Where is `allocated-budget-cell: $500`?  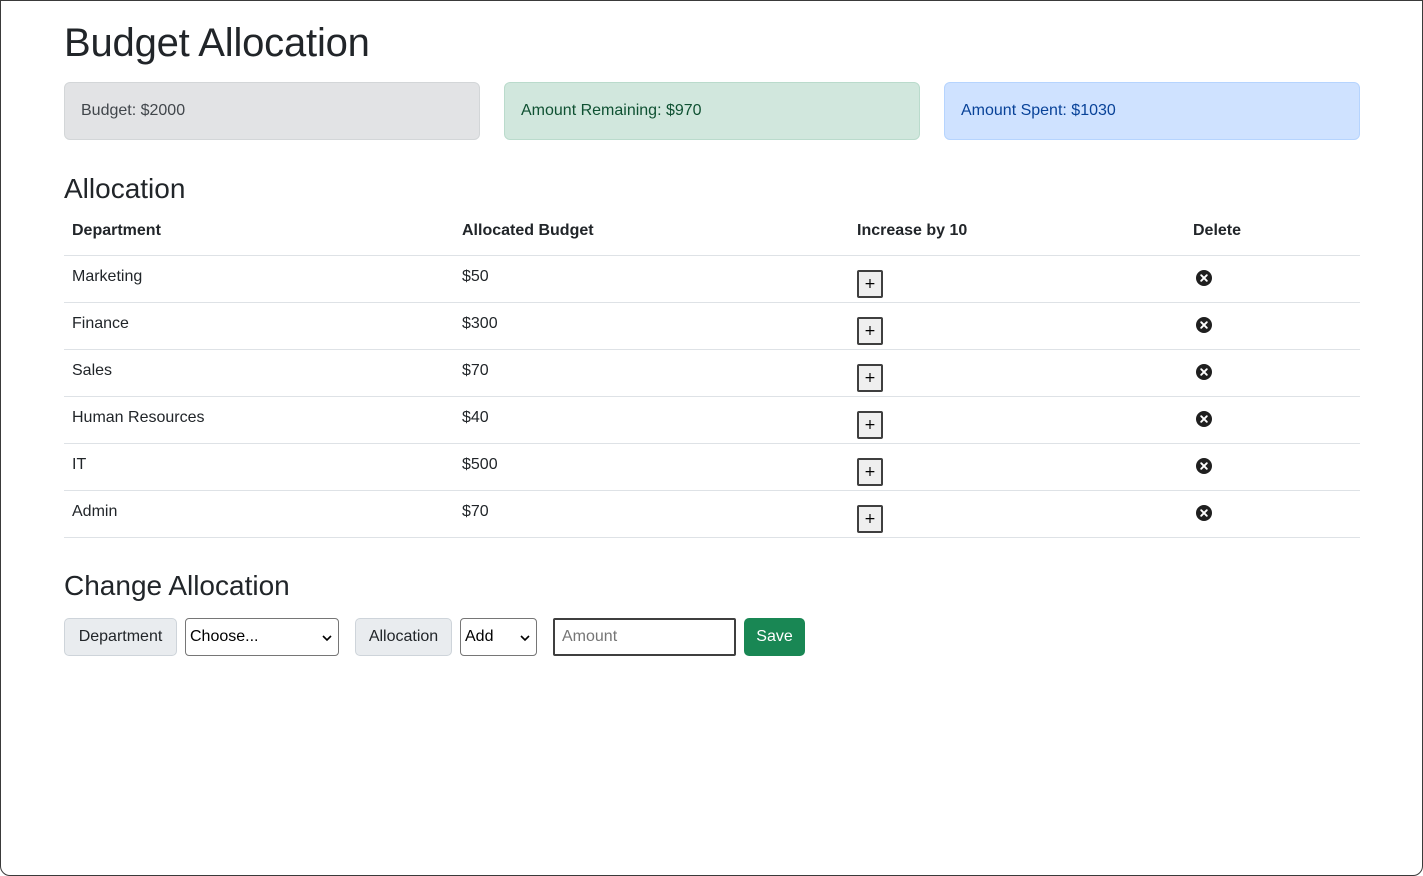
allocated-budget-cell: $500 is located at coordinates (651, 467).